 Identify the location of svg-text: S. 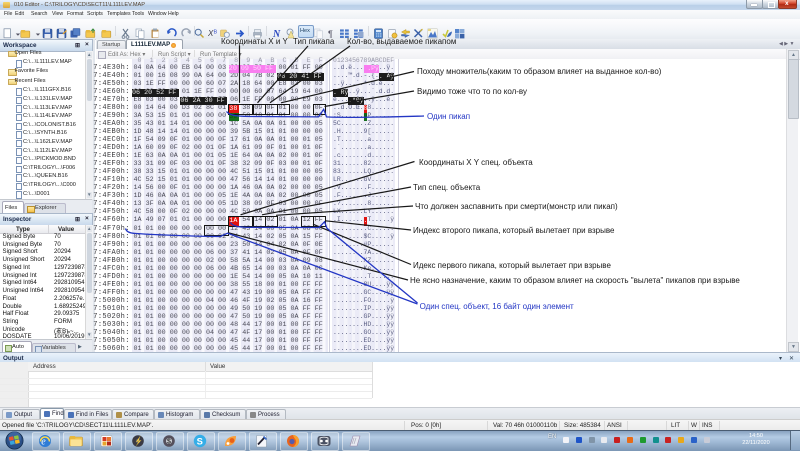
(200, 440).